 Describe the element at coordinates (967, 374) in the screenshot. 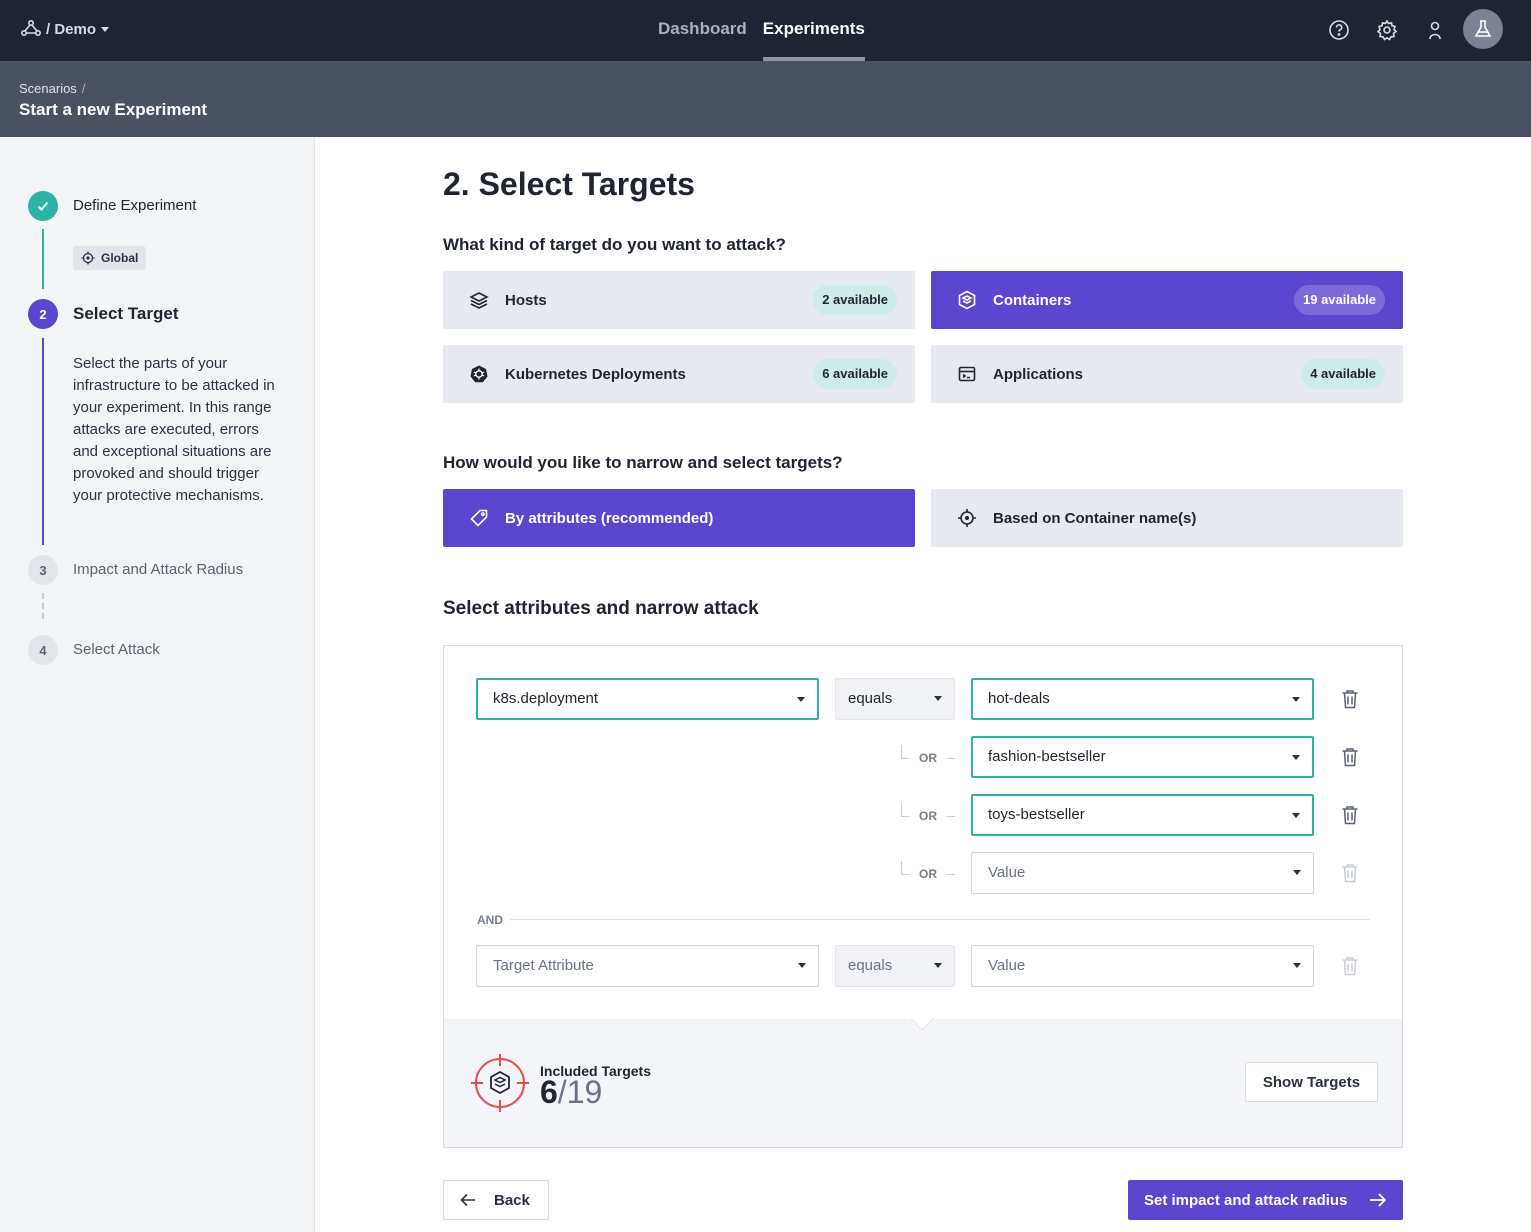

I see `application-icon` at that location.